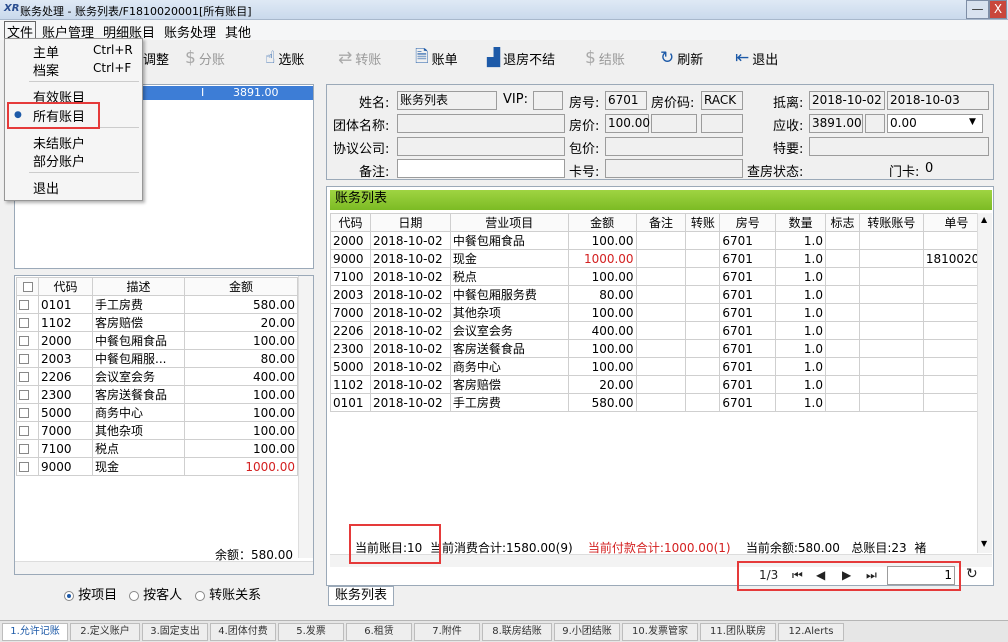  I want to click on select-button: ☝ 选账, so click(284, 58).